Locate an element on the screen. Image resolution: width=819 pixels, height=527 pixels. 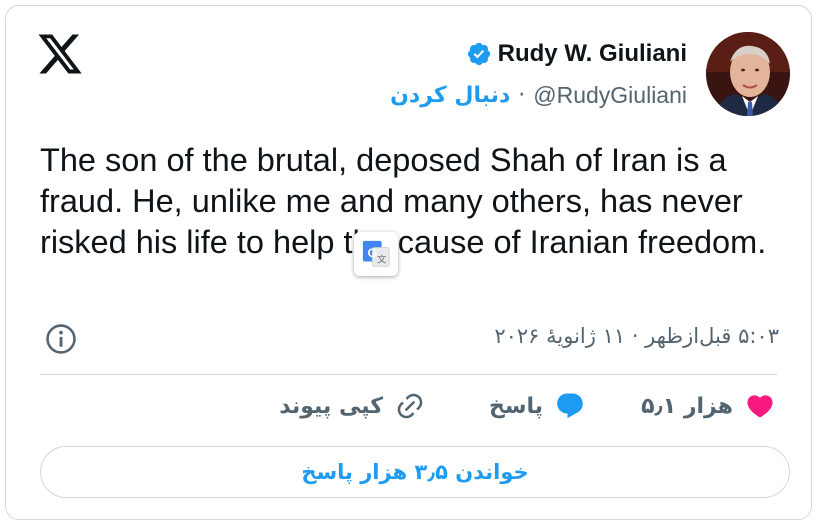
follow-button: دنبال کردن is located at coordinates (450, 95).